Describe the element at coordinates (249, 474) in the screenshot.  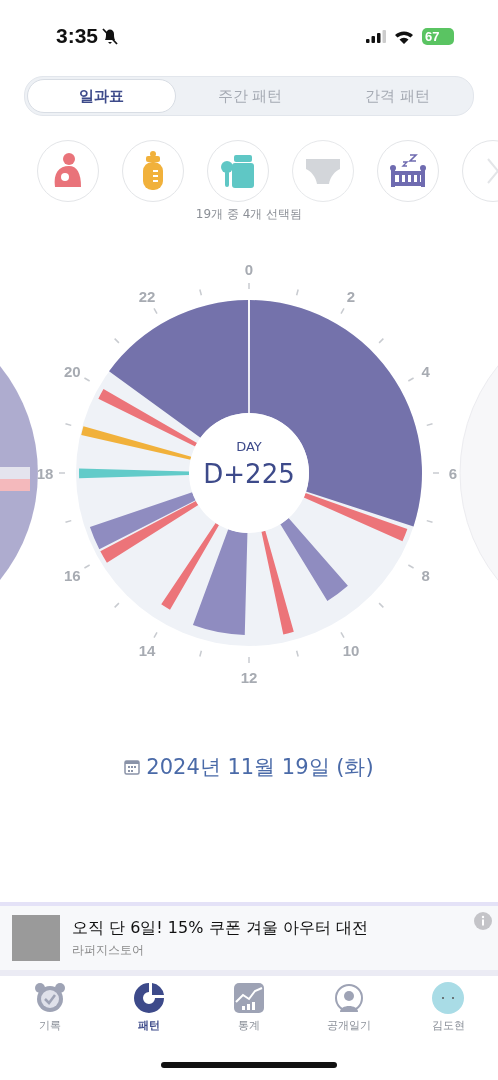
I see `day-count: D+225` at that location.